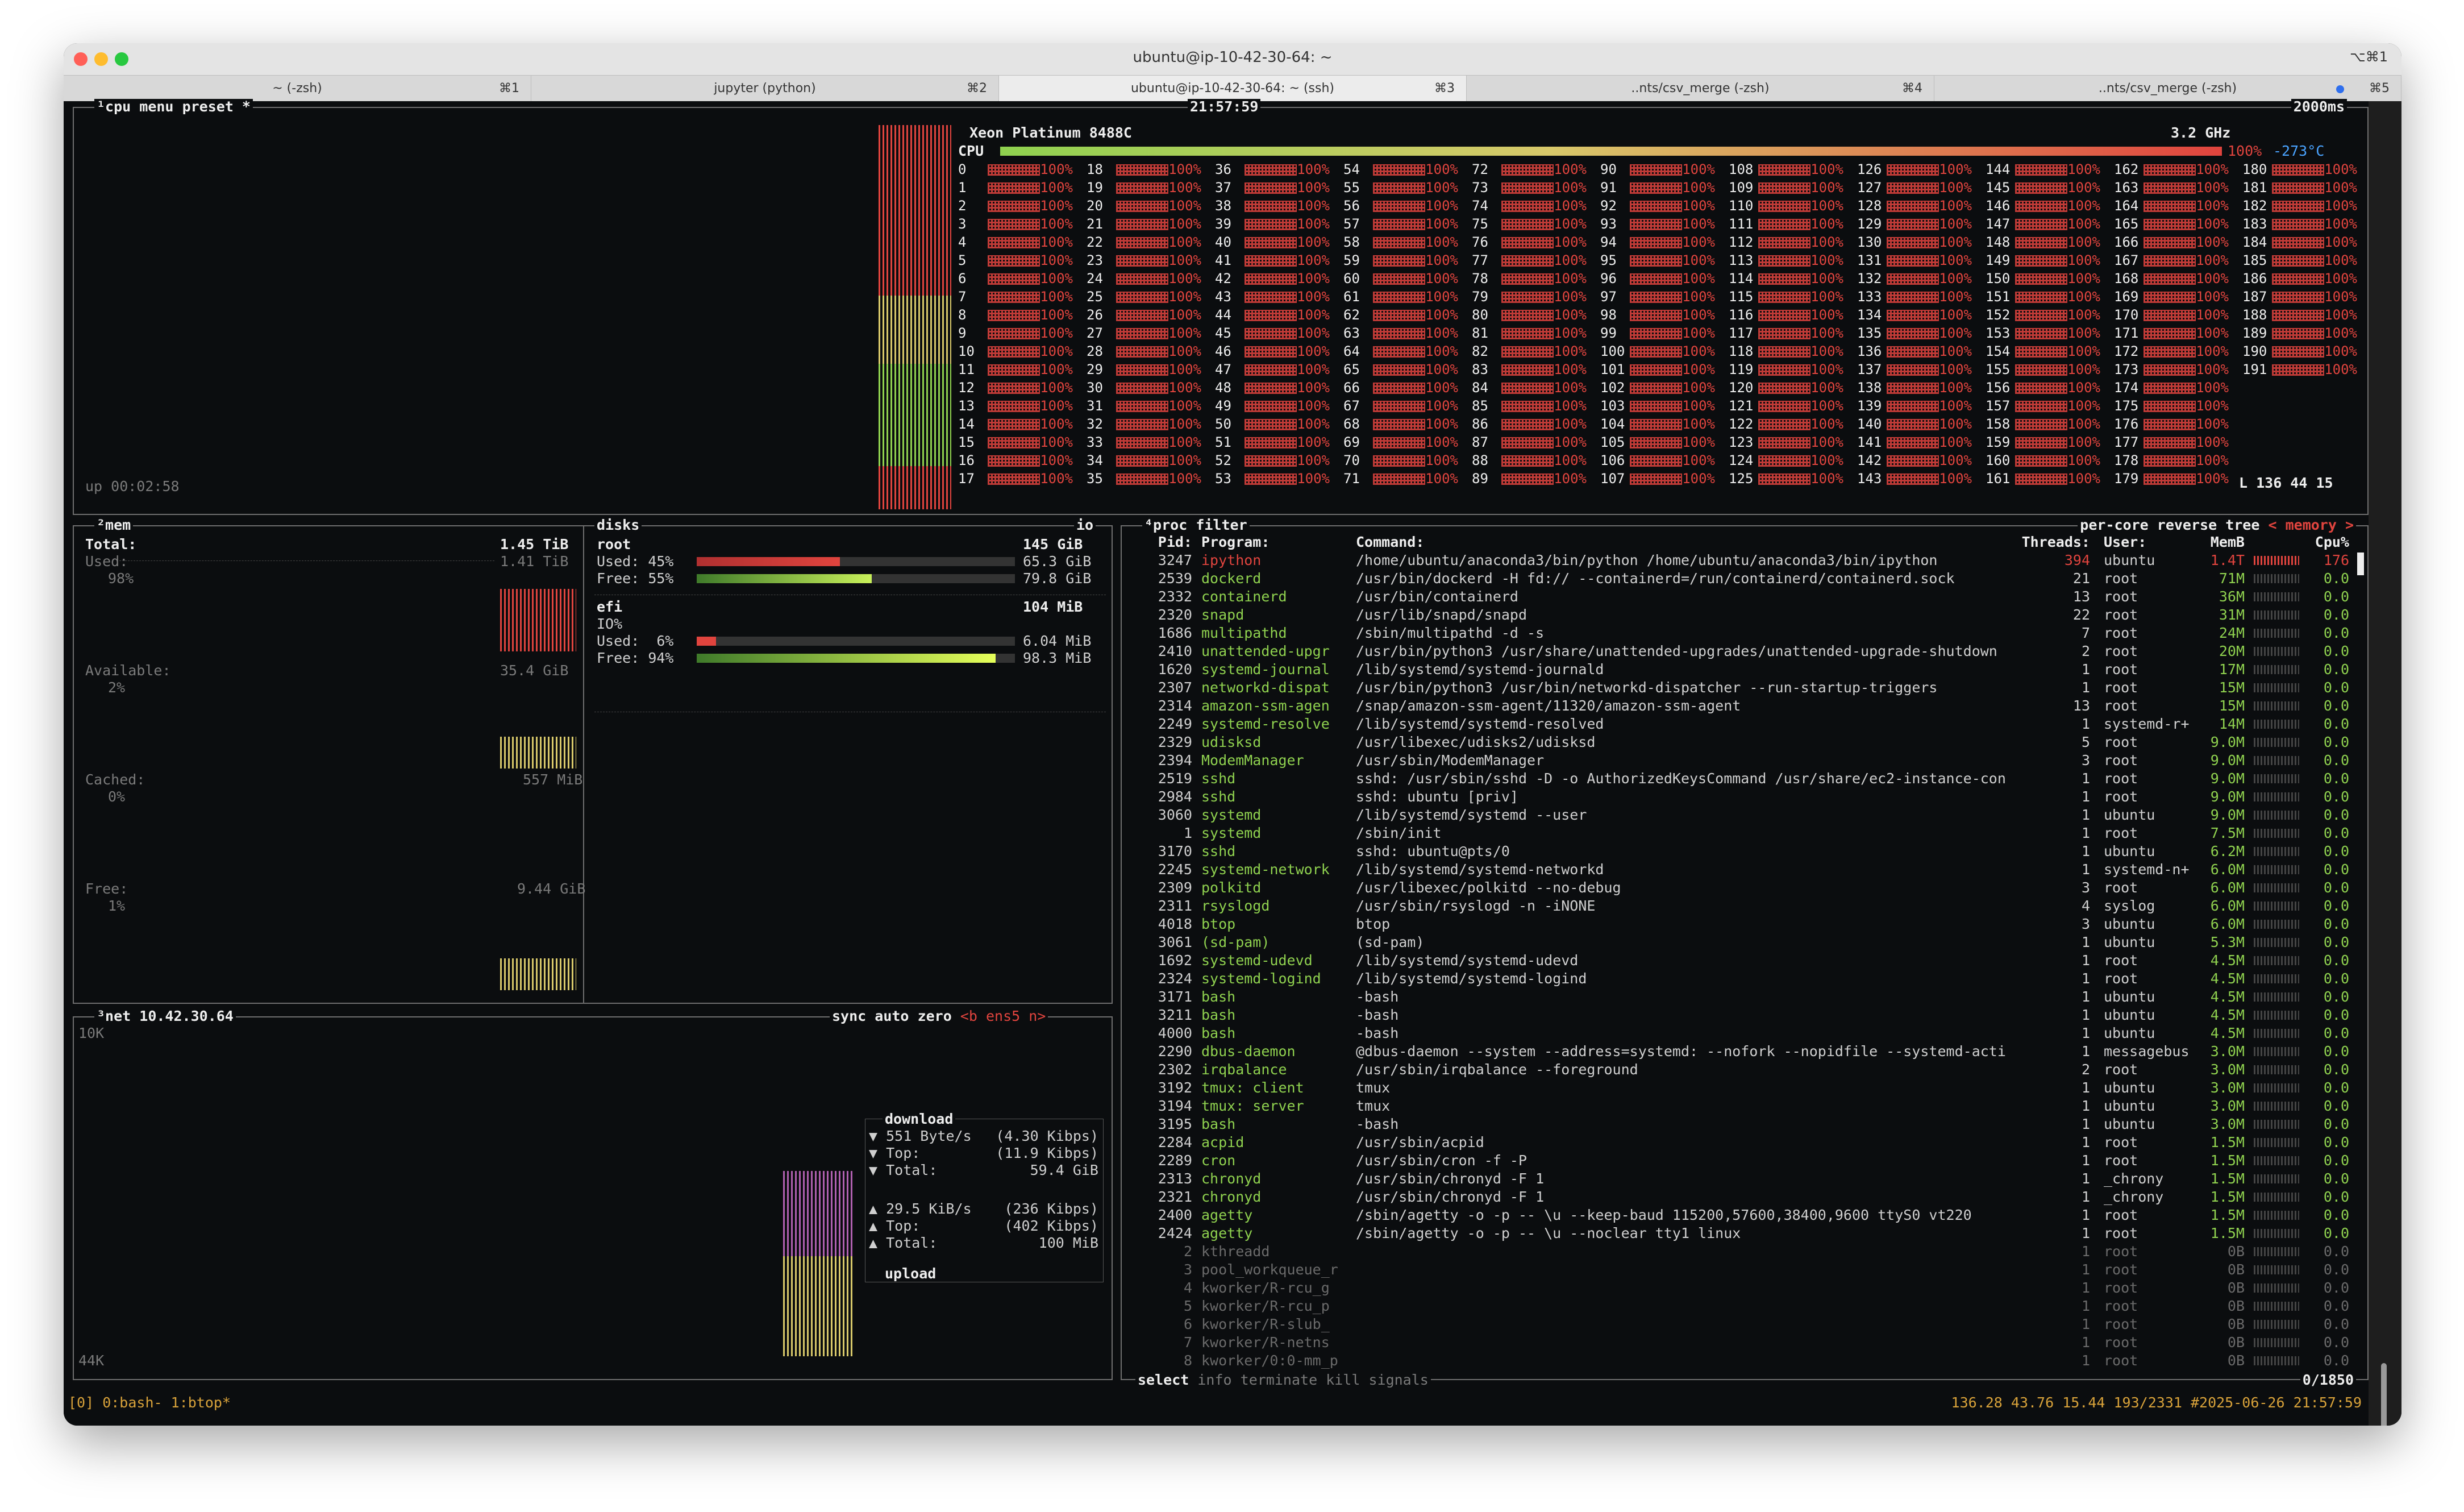 The height and width of the screenshot is (1512, 2464). What do you see at coordinates (2125, 542) in the screenshot?
I see `col-user: User:` at bounding box center [2125, 542].